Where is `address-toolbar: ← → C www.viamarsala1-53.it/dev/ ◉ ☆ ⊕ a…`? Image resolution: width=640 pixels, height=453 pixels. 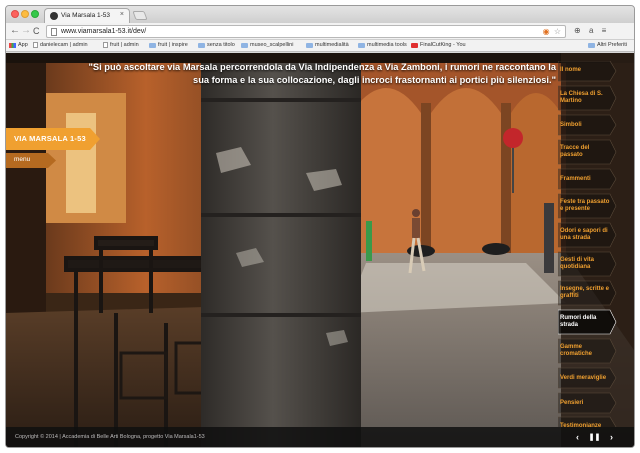 address-toolbar: ← → C www.viamarsala1-53.it/dev/ ◉ ☆ ⊕ a… is located at coordinates (320, 31).